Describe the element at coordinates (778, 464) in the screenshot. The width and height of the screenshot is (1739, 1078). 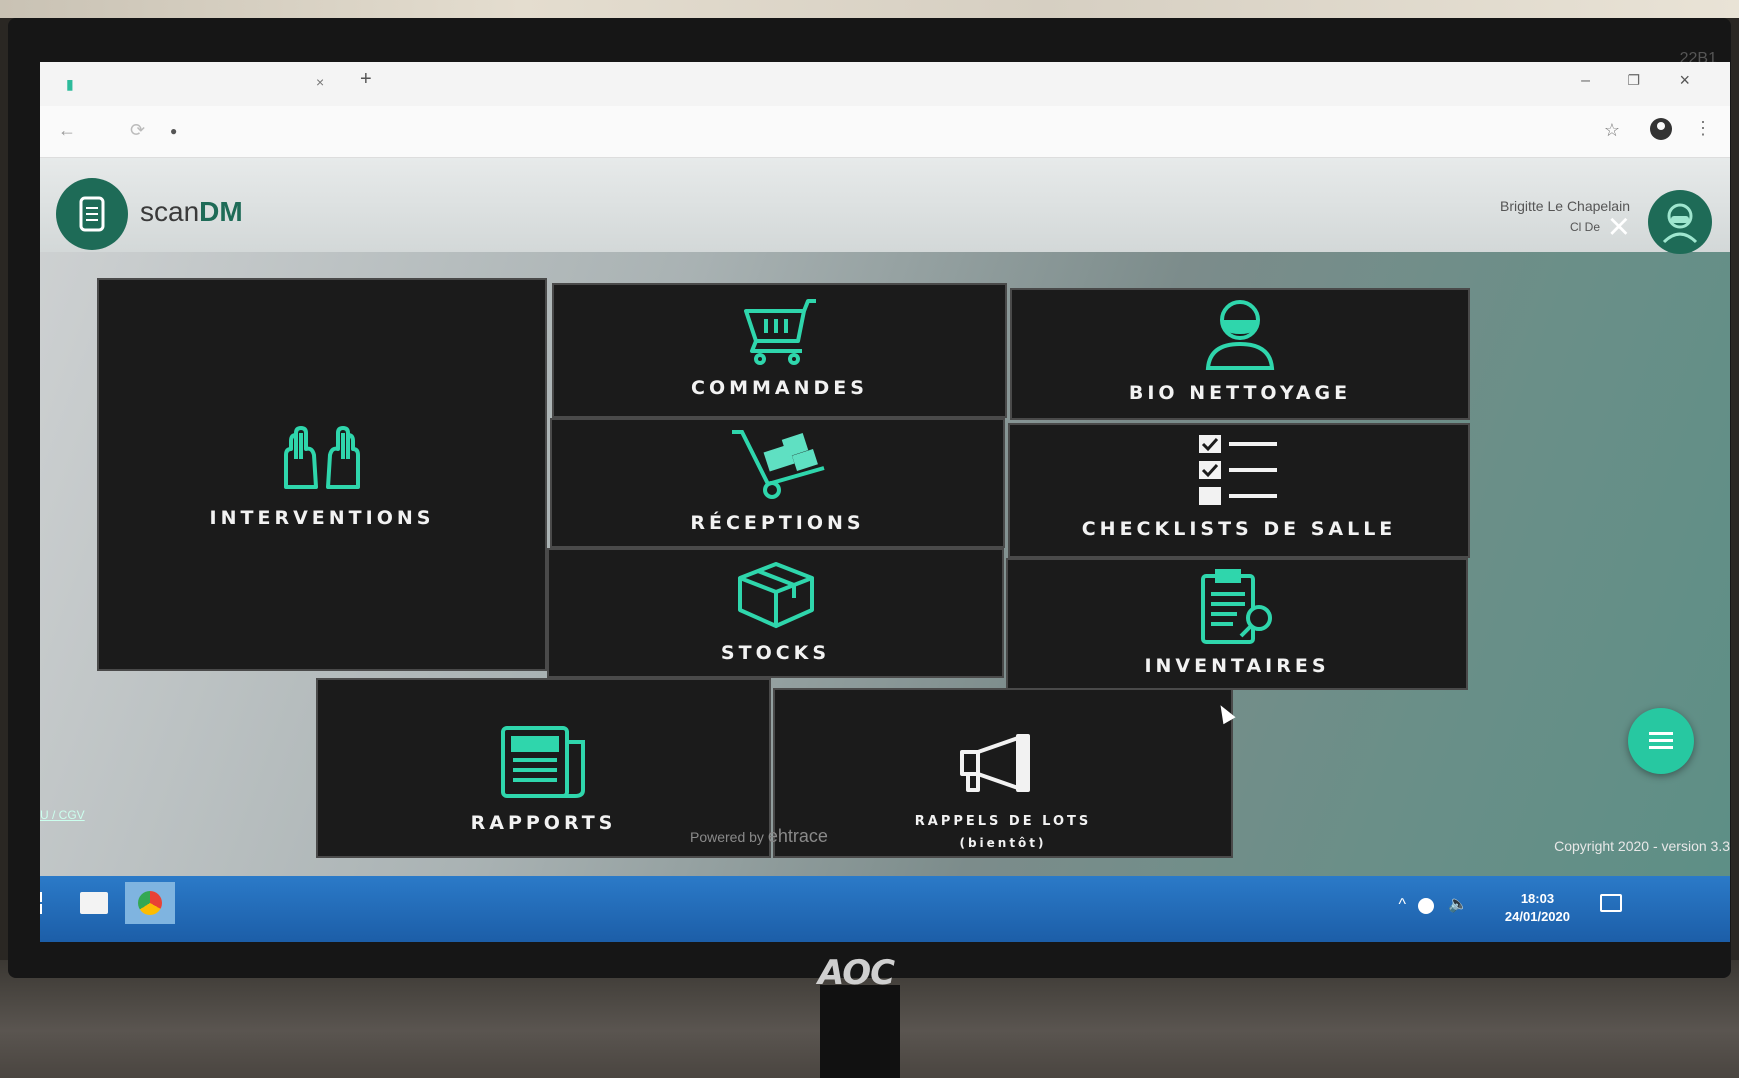
I see `hand-truck-icon` at that location.